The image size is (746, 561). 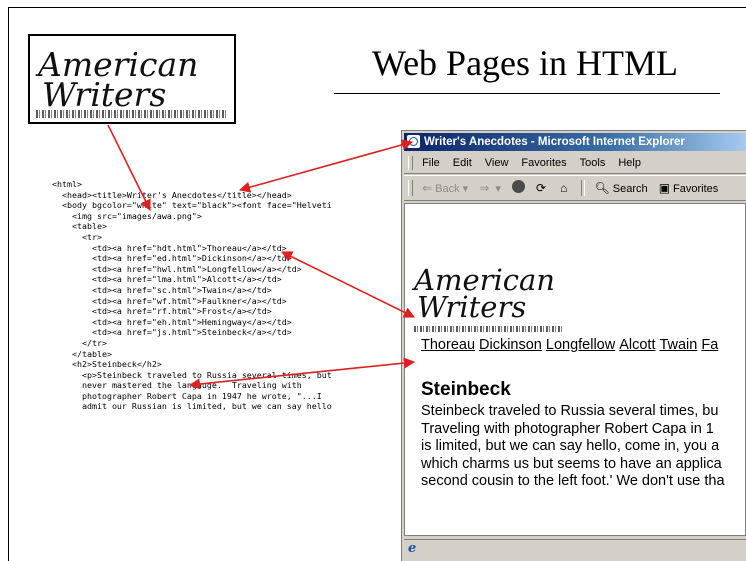 I want to click on menu-edit: Edit, so click(x=462, y=163).